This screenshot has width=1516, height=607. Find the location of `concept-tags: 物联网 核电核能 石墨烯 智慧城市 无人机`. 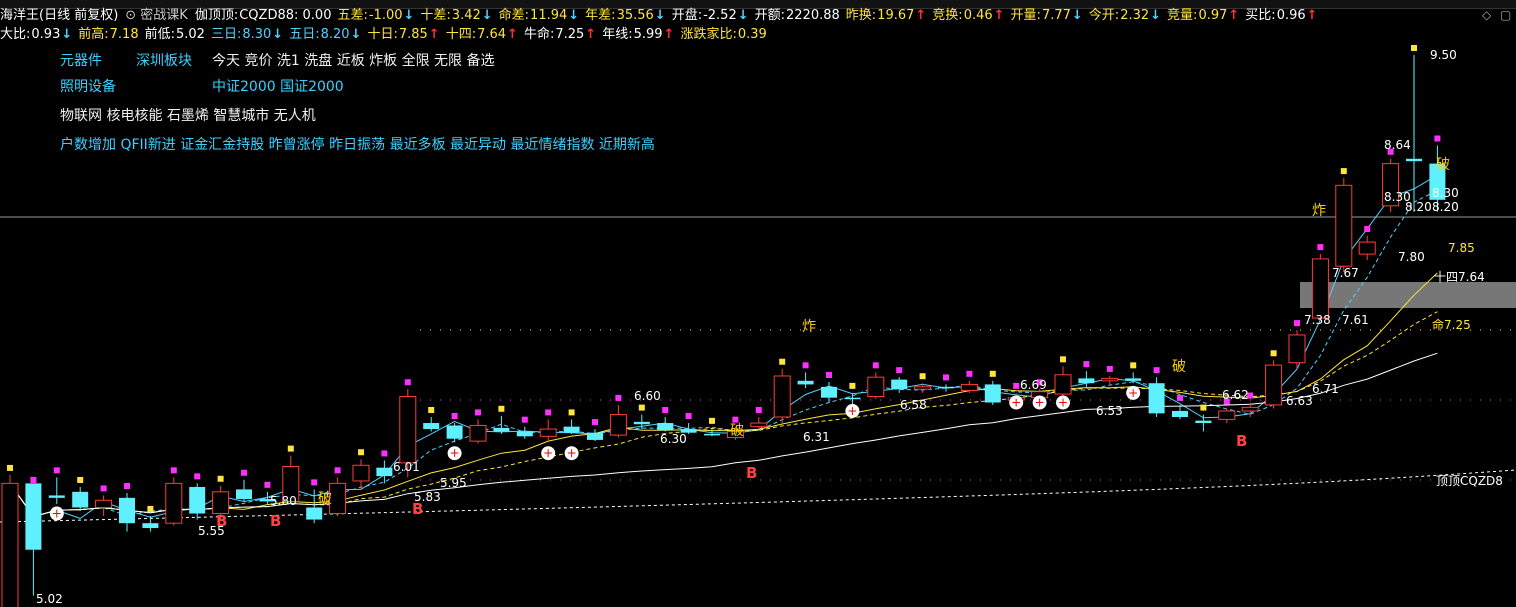

concept-tags: 物联网 核电核能 石墨烯 智慧城市 无人机 is located at coordinates (188, 116).